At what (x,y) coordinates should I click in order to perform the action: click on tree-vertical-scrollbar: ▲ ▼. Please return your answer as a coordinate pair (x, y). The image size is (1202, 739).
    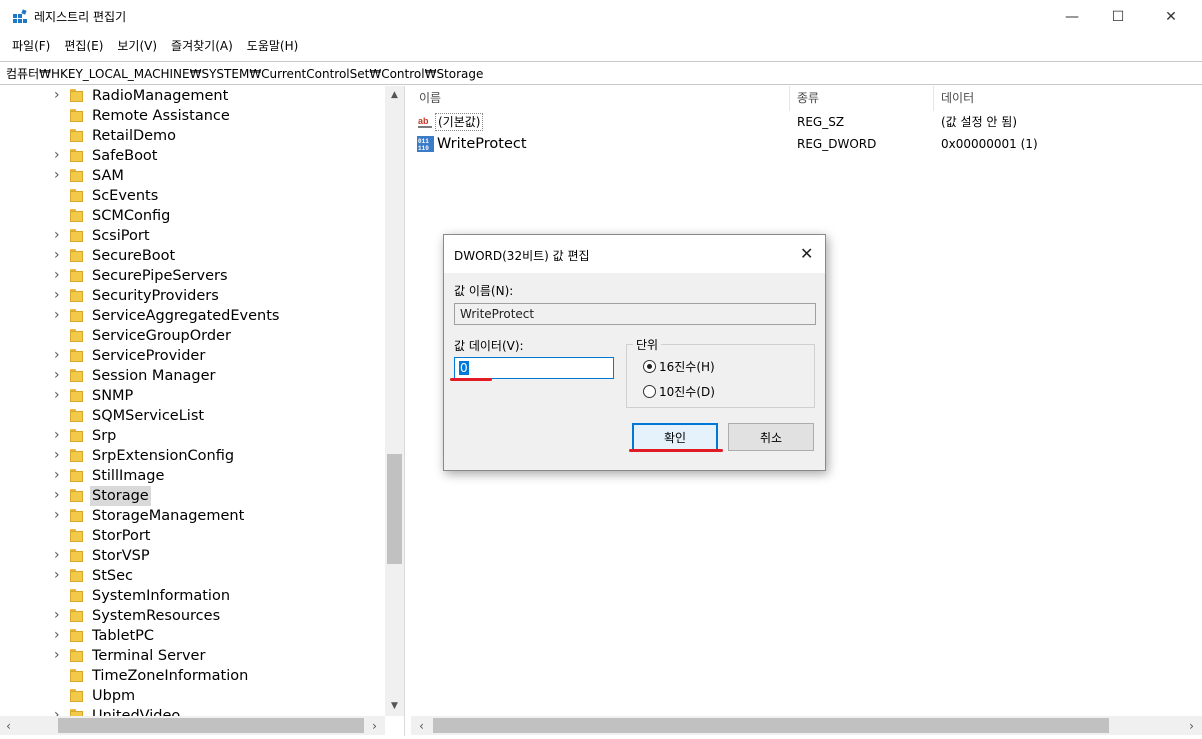
    Looking at the image, I should click on (394, 401).